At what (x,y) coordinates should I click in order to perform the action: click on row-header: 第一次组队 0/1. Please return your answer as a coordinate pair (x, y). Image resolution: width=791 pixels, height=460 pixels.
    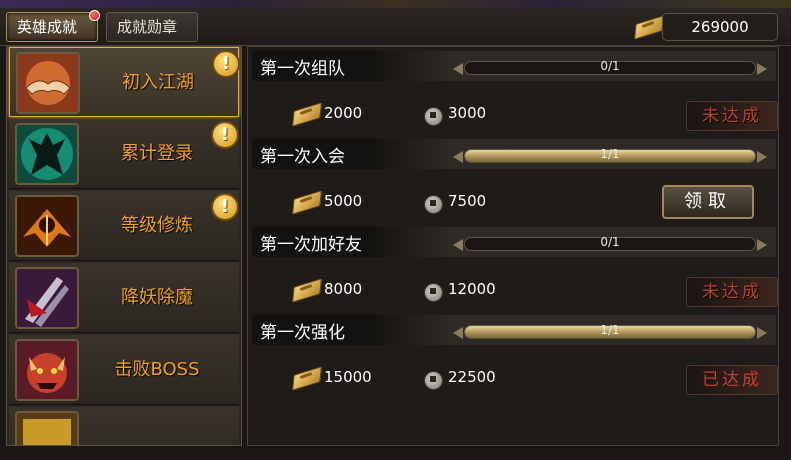
    Looking at the image, I should click on (514, 66).